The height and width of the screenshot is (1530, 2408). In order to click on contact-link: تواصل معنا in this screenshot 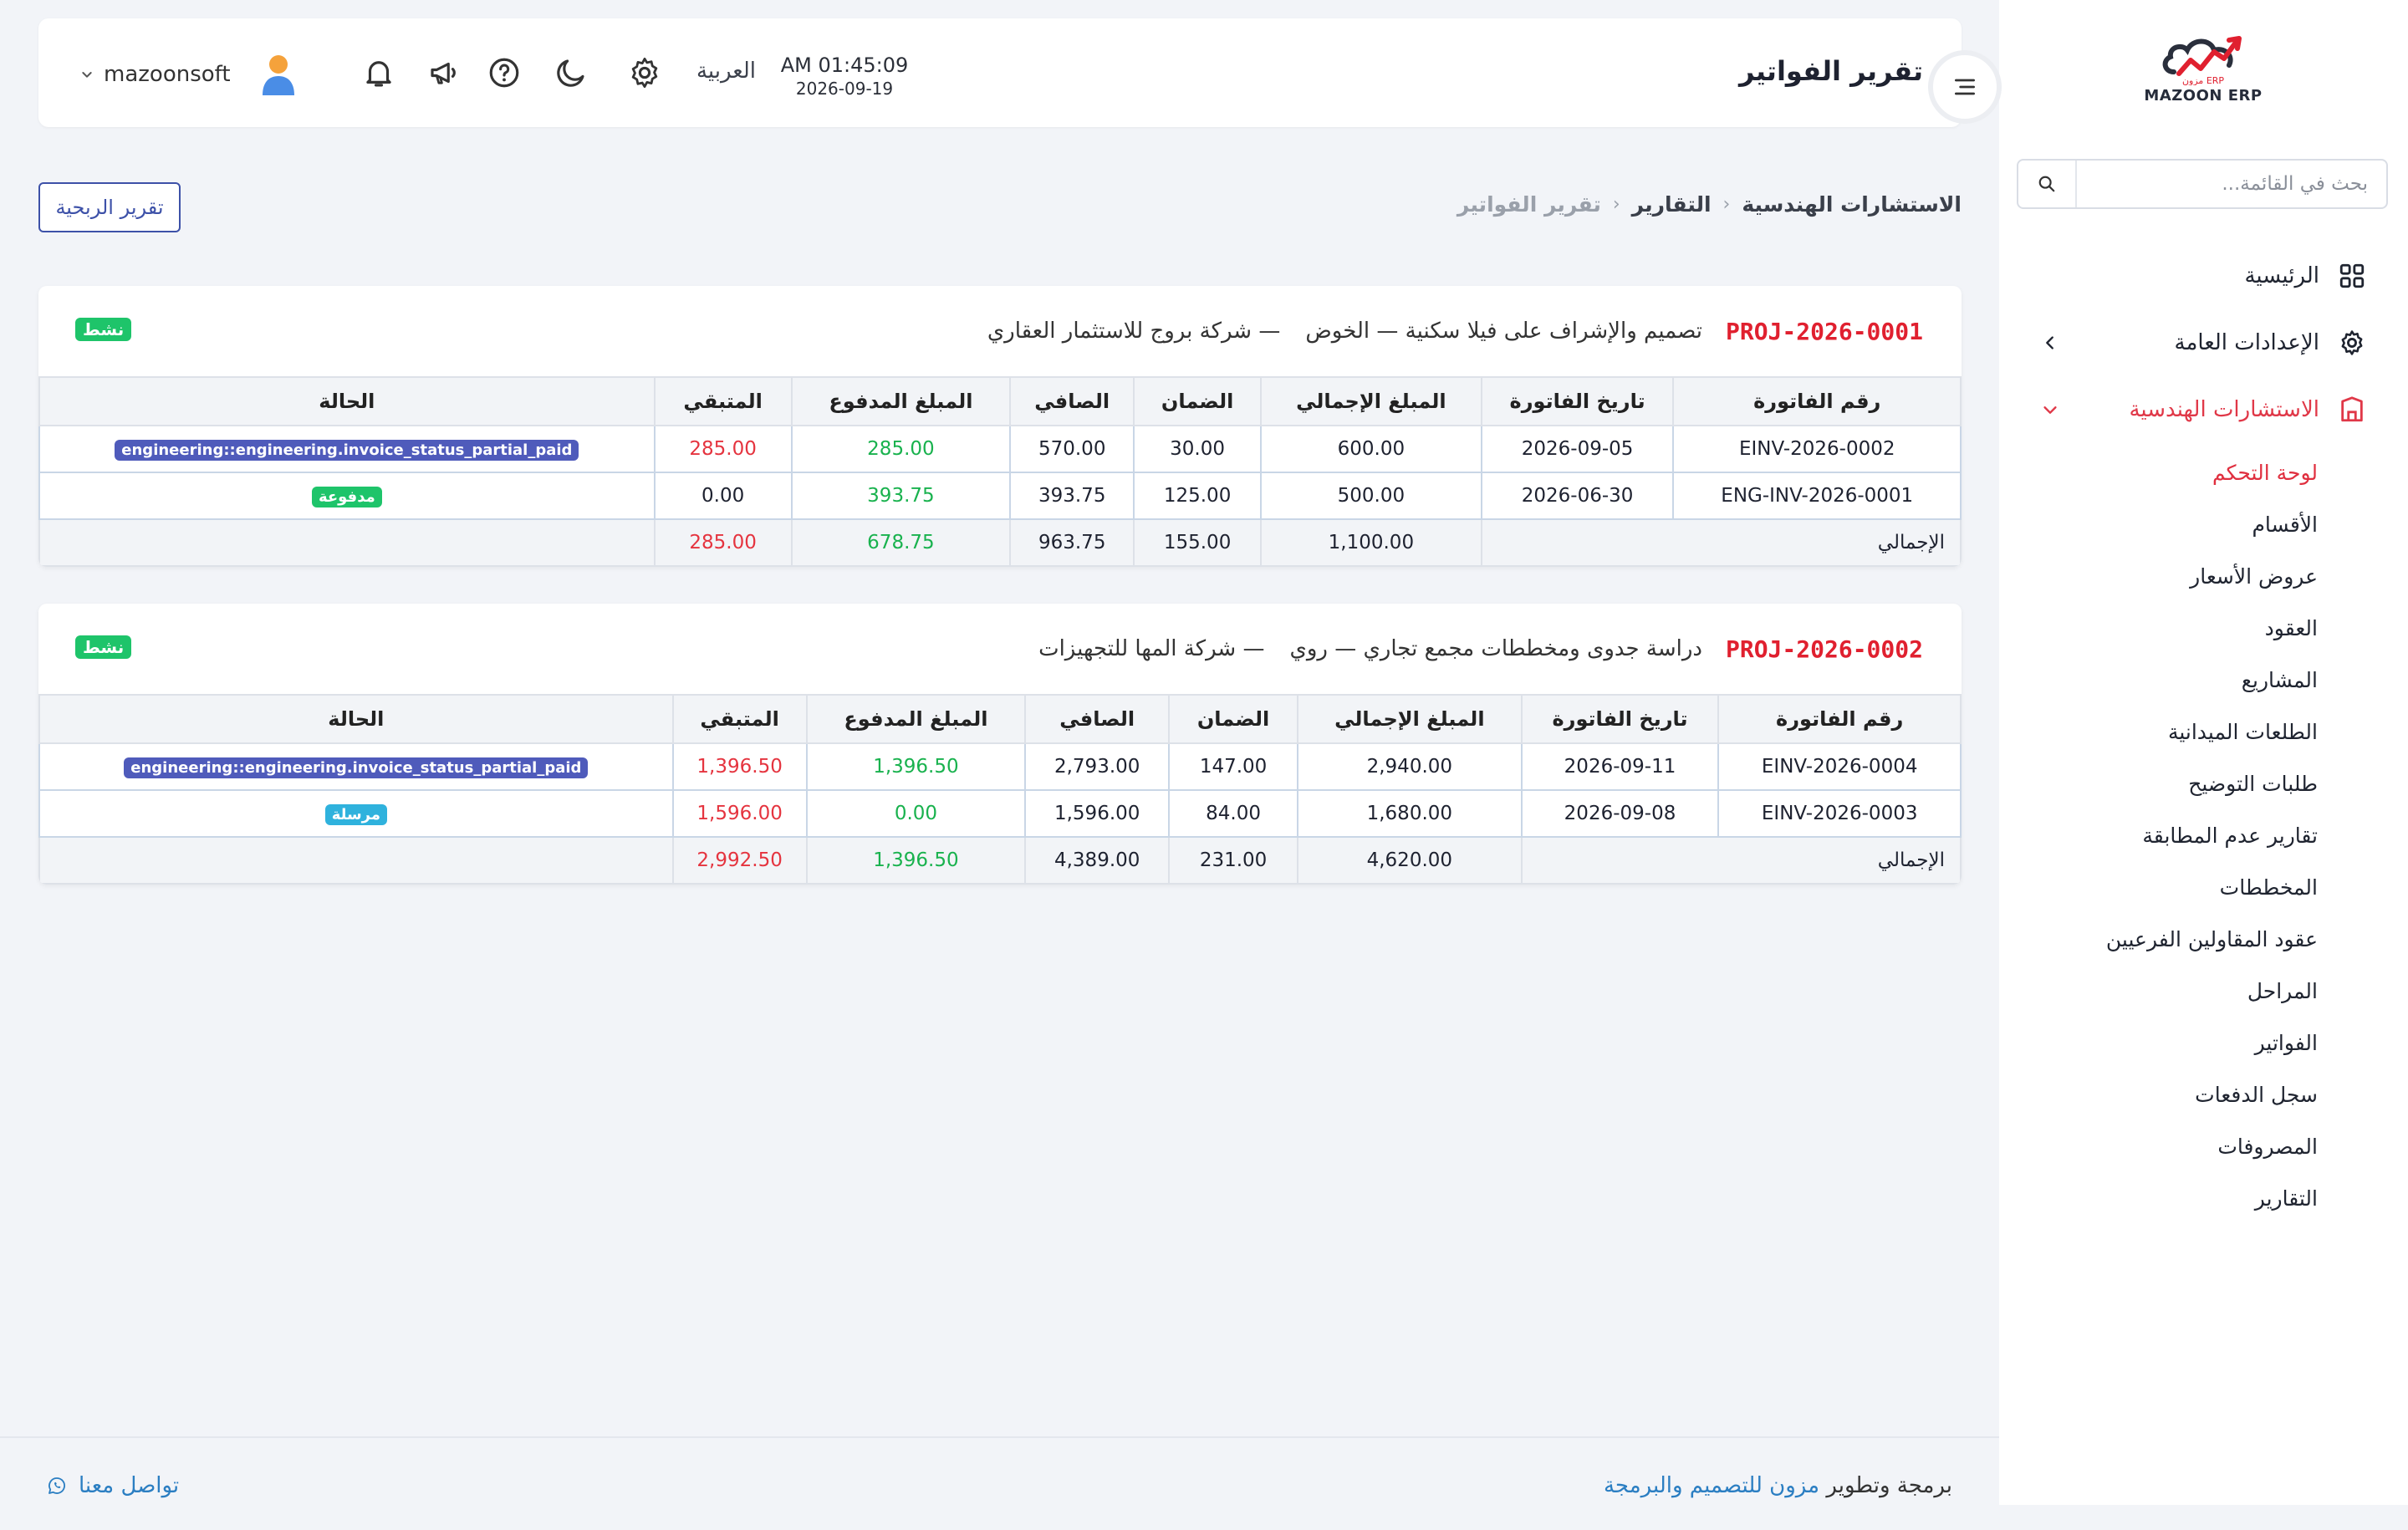, I will do `click(113, 1485)`.